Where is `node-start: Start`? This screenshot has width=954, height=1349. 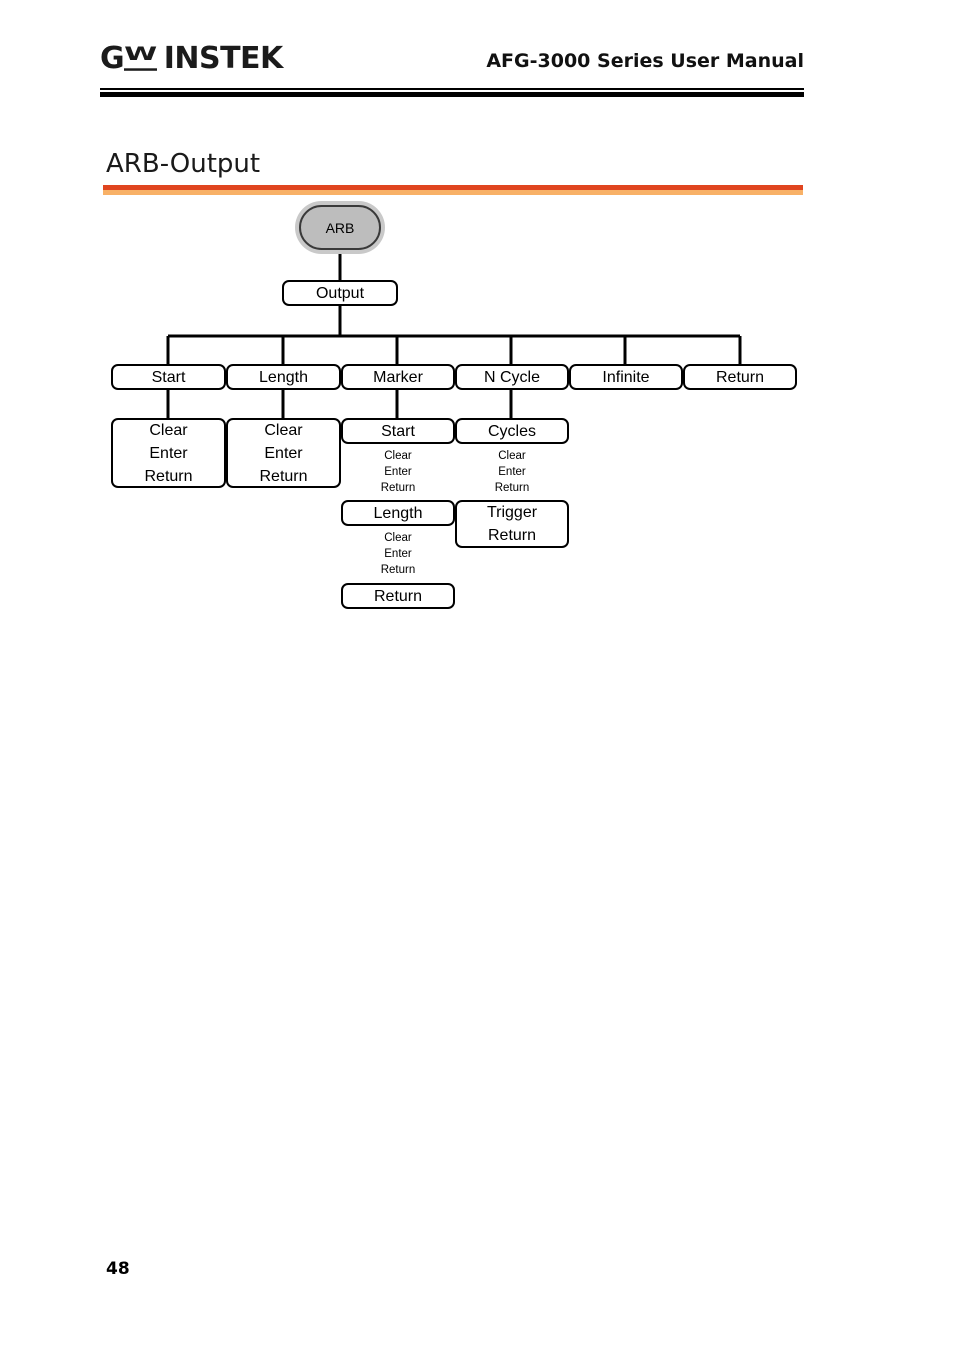
node-start: Start is located at coordinates (168, 377).